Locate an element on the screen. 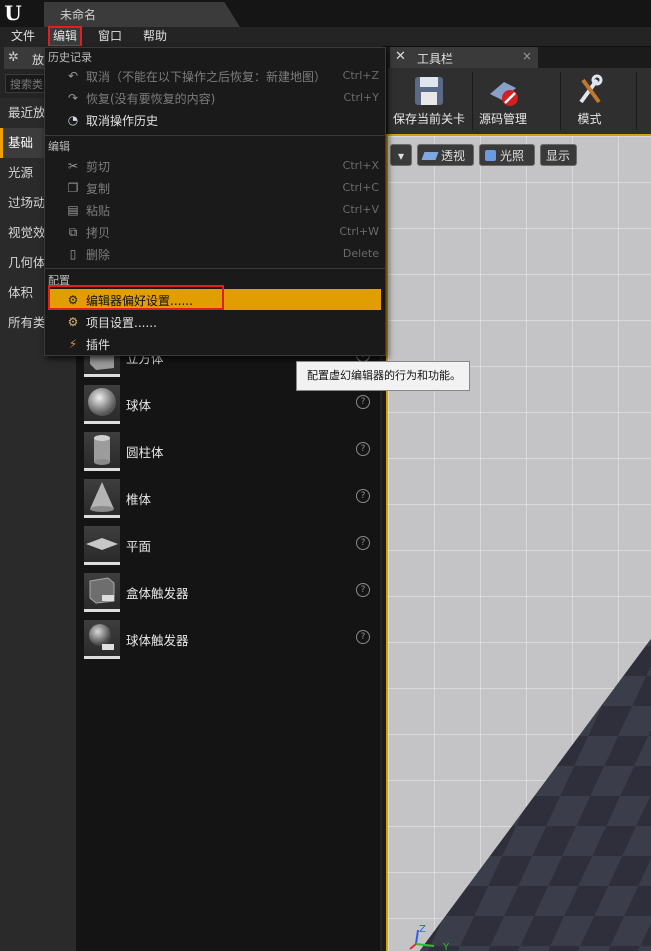 This screenshot has height=951, width=651. modes-icon is located at coordinates (590, 91).